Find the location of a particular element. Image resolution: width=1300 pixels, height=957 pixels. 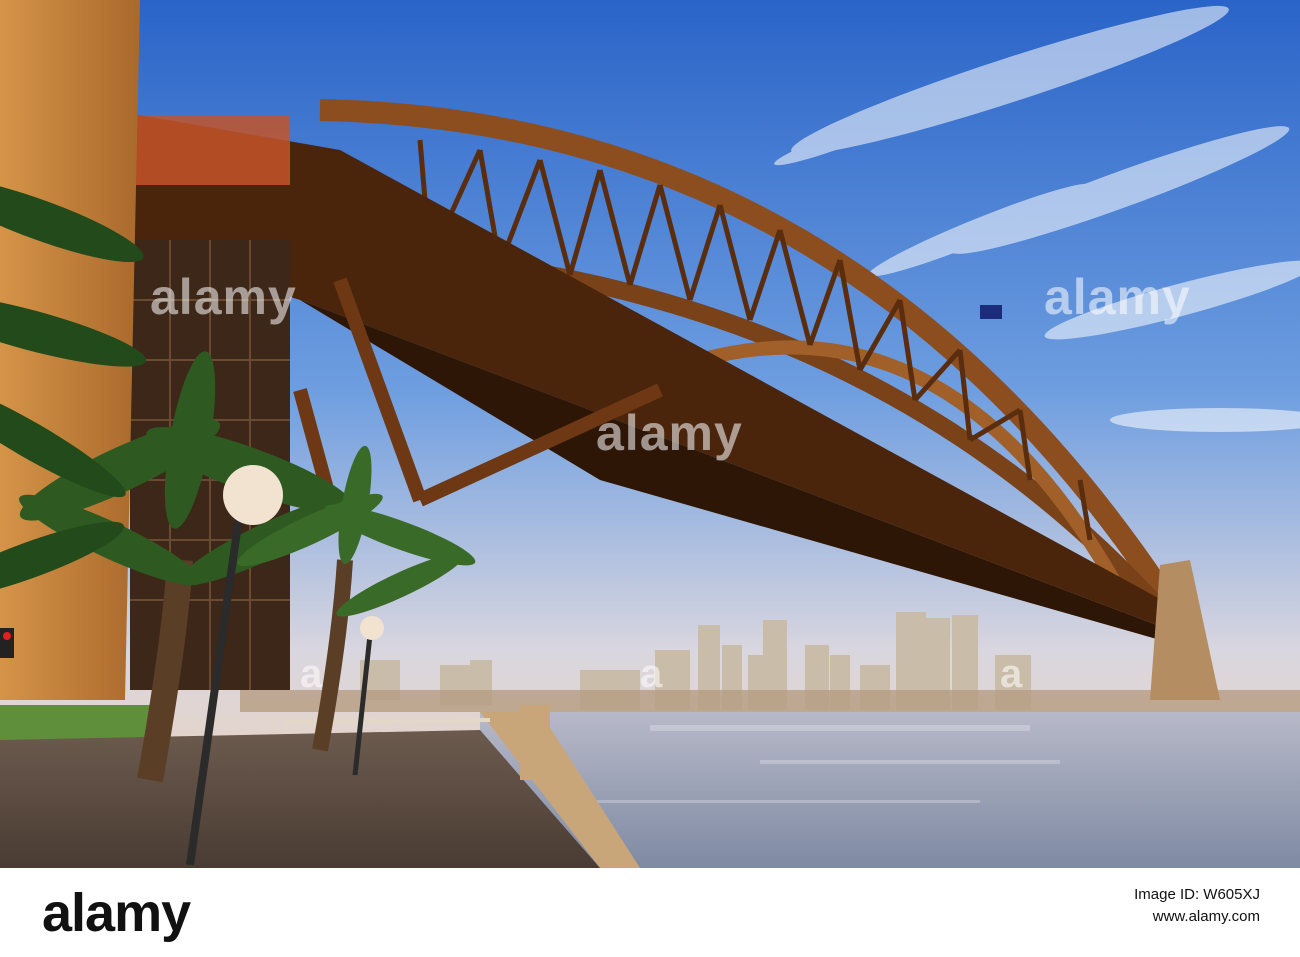

watermark-center: alamy is located at coordinates (669, 433).